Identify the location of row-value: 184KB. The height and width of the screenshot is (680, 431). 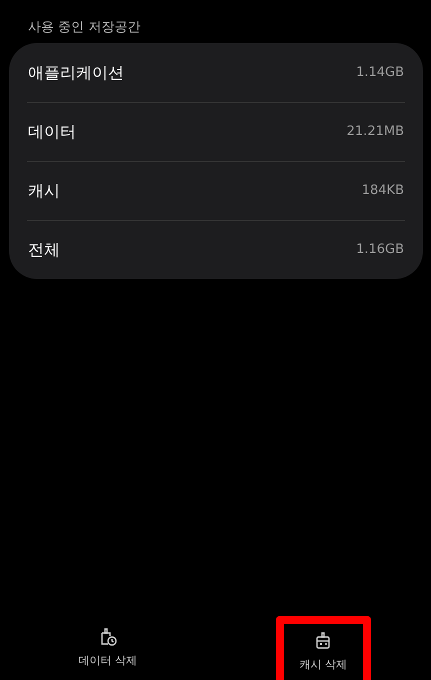
(383, 191).